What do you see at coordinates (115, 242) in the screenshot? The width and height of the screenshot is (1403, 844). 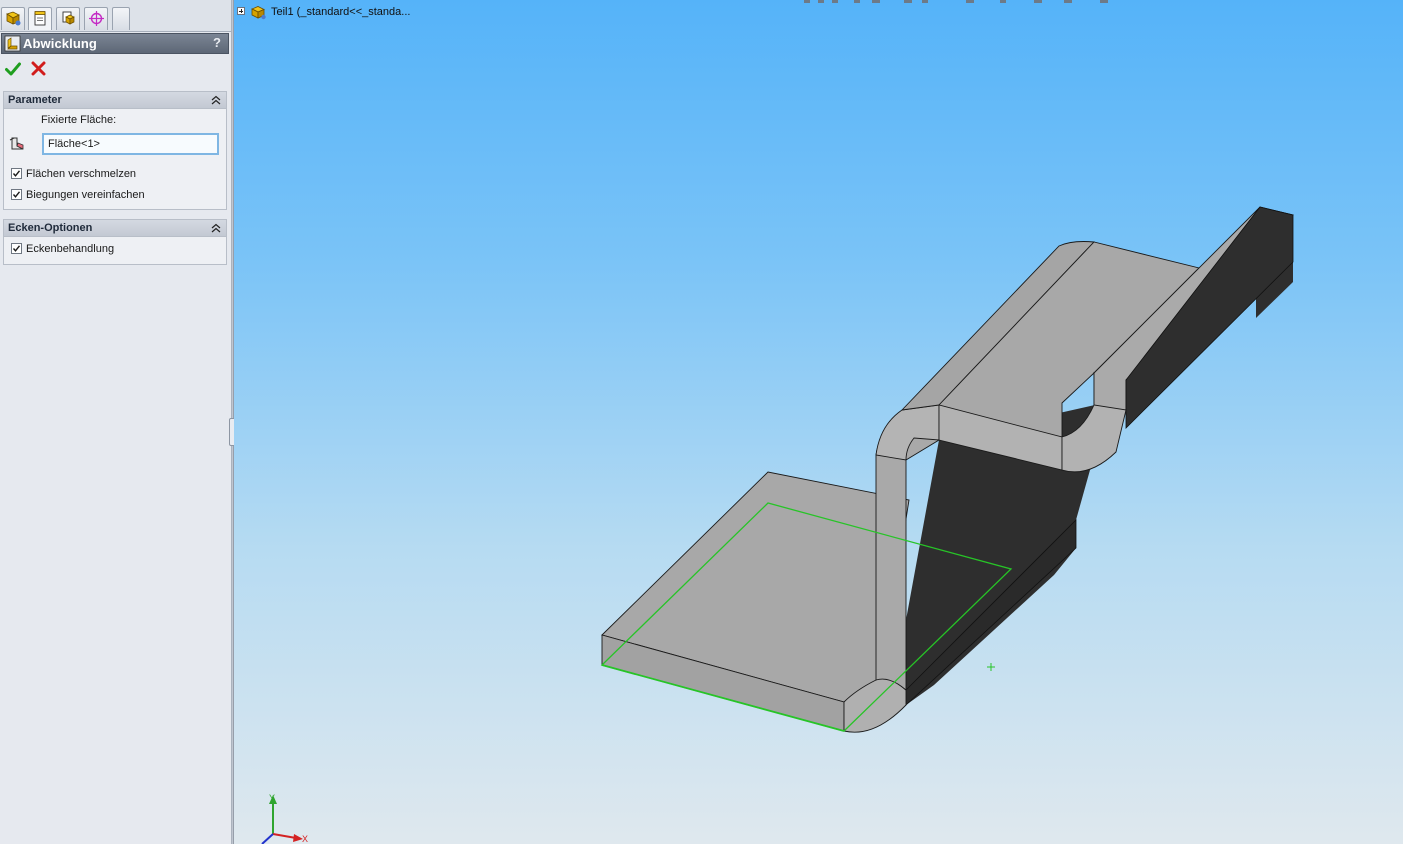 I see `corner-options-group: Ecken-Optionen Eckenbehandlung` at bounding box center [115, 242].